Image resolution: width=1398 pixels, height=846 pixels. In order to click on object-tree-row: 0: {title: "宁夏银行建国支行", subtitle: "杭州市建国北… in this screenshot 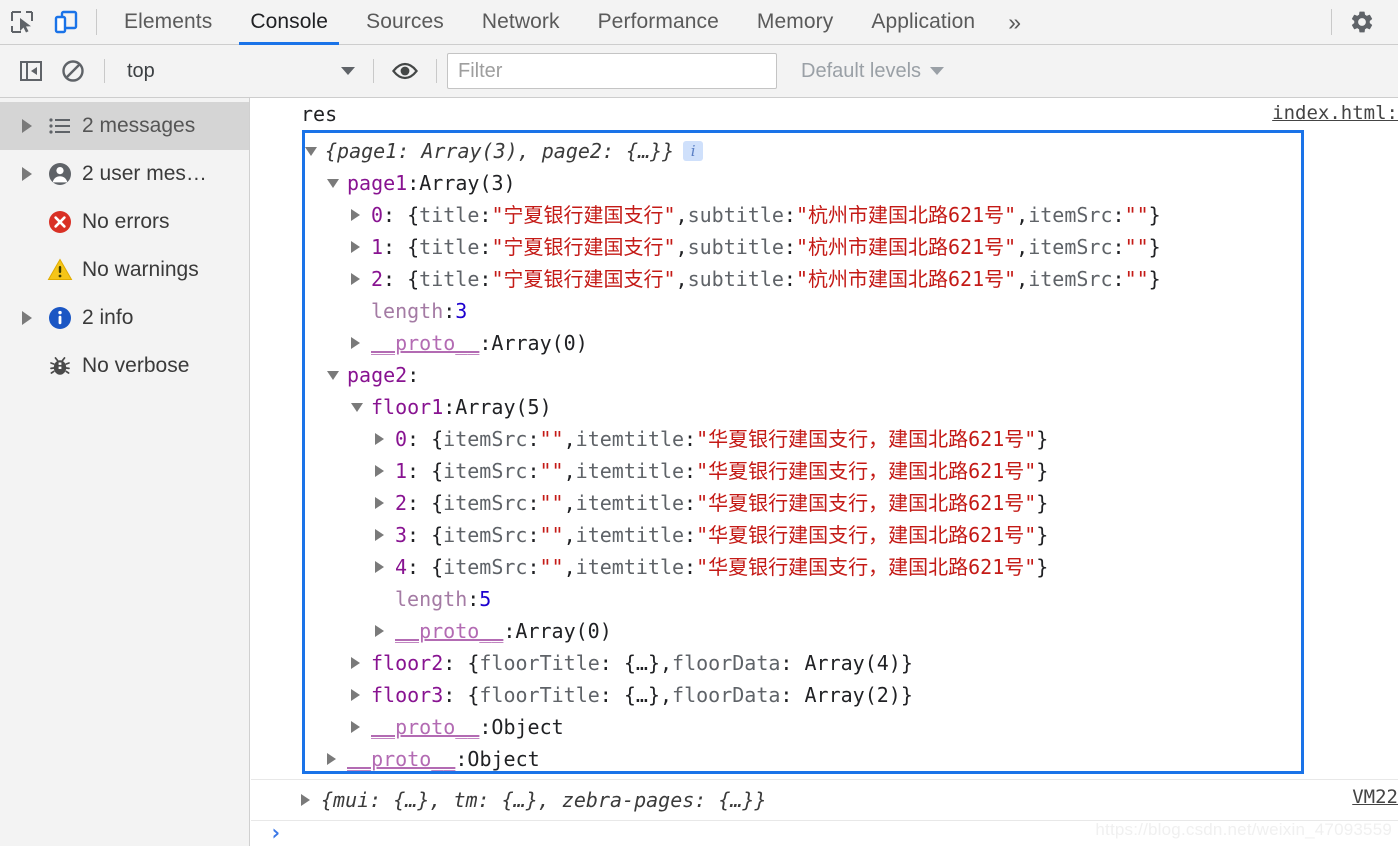, I will do `click(803, 215)`.